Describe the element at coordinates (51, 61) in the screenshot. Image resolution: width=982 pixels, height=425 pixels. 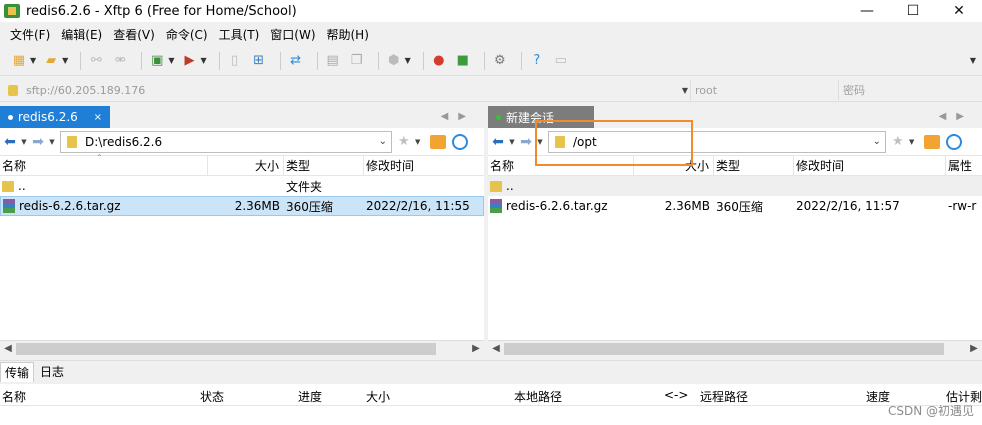
I see `open-folder-icon: ▰` at that location.